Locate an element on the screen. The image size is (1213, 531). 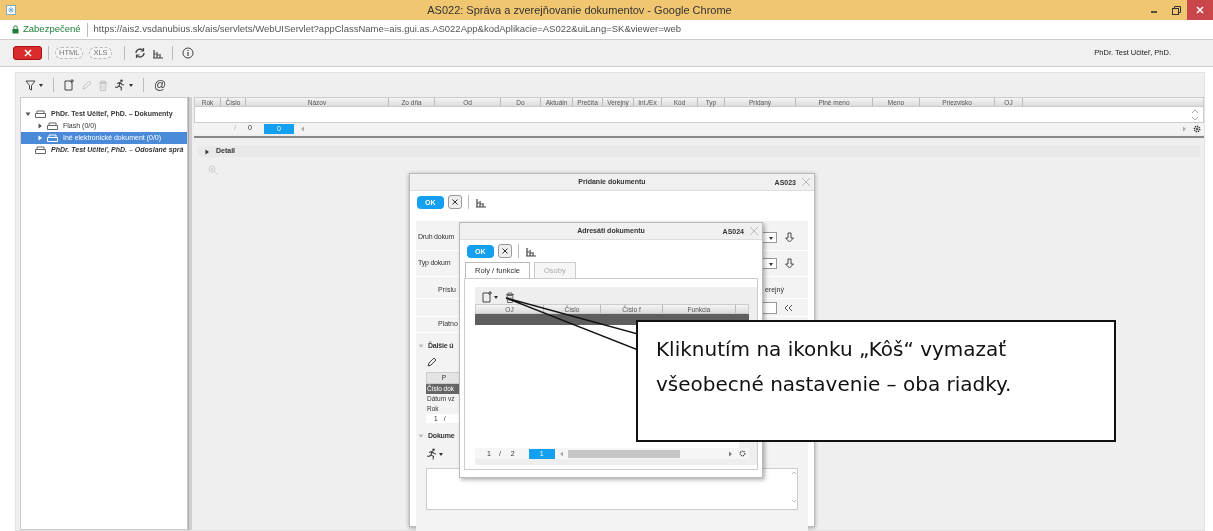
filter-icon is located at coordinates (30, 85).